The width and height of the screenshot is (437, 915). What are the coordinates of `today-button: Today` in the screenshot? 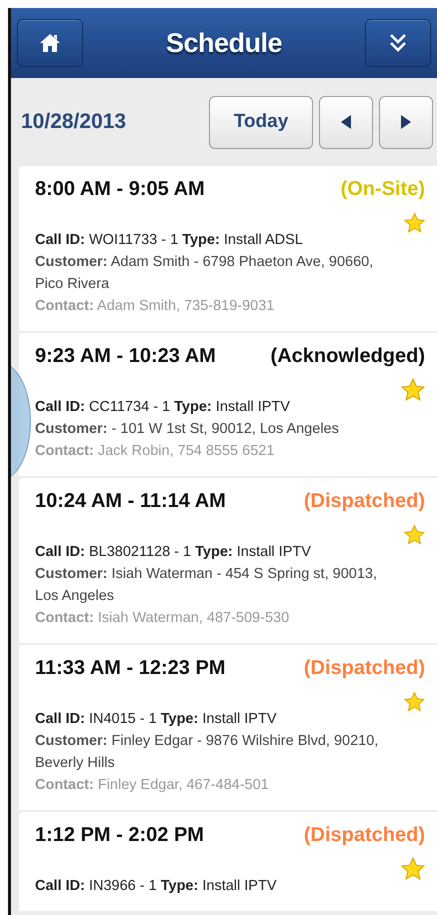 It's located at (261, 122).